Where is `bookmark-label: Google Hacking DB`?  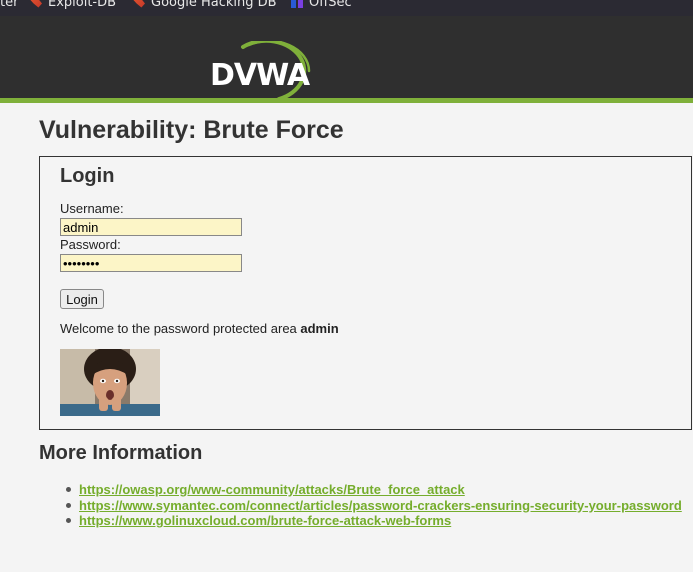 bookmark-label: Google Hacking DB is located at coordinates (214, 5).